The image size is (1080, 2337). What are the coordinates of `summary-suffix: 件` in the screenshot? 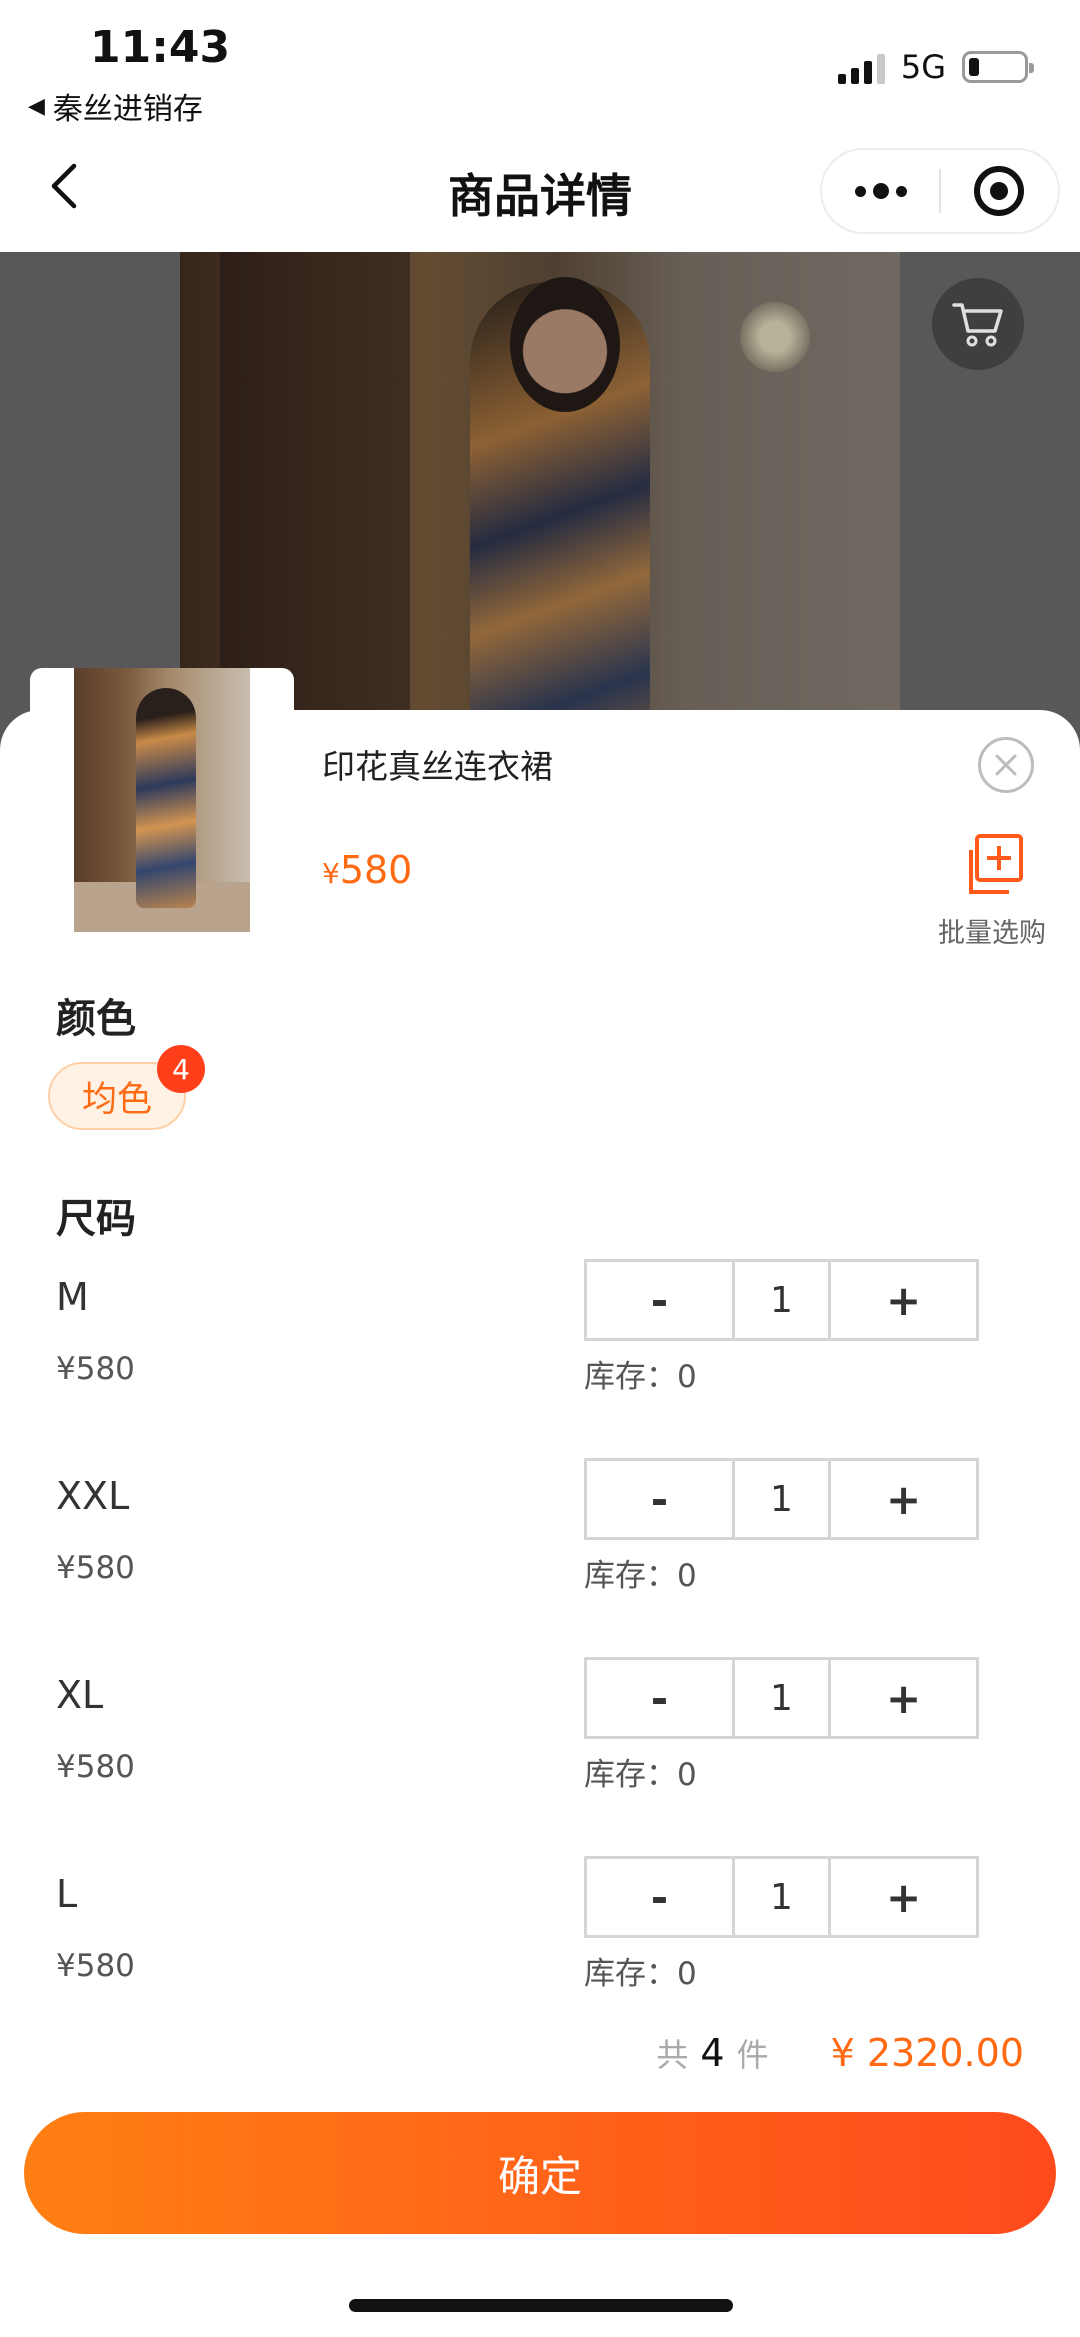 It's located at (752, 2055).